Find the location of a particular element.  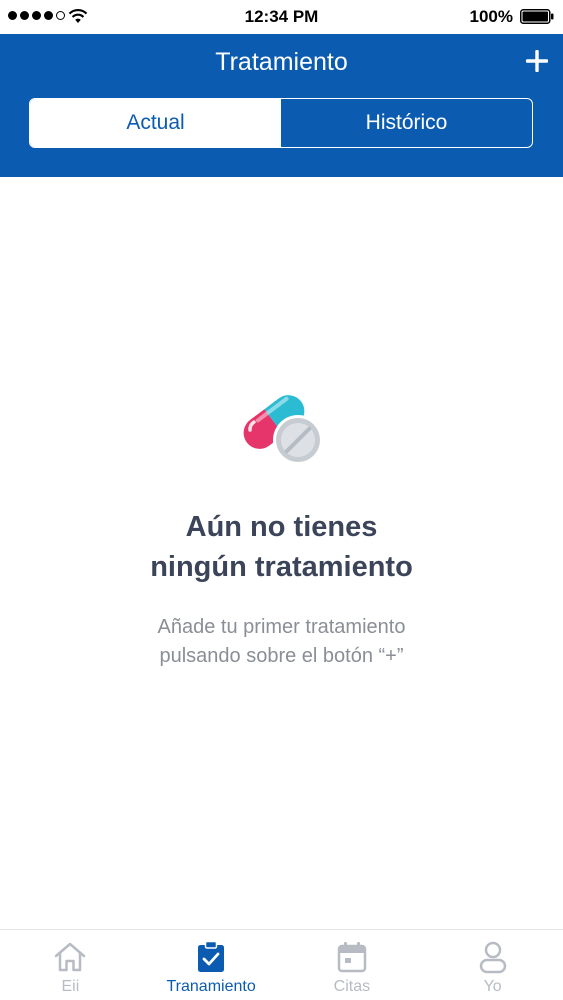

tab-bar: Eii Tranamiento Citas Yo is located at coordinates (281, 964).